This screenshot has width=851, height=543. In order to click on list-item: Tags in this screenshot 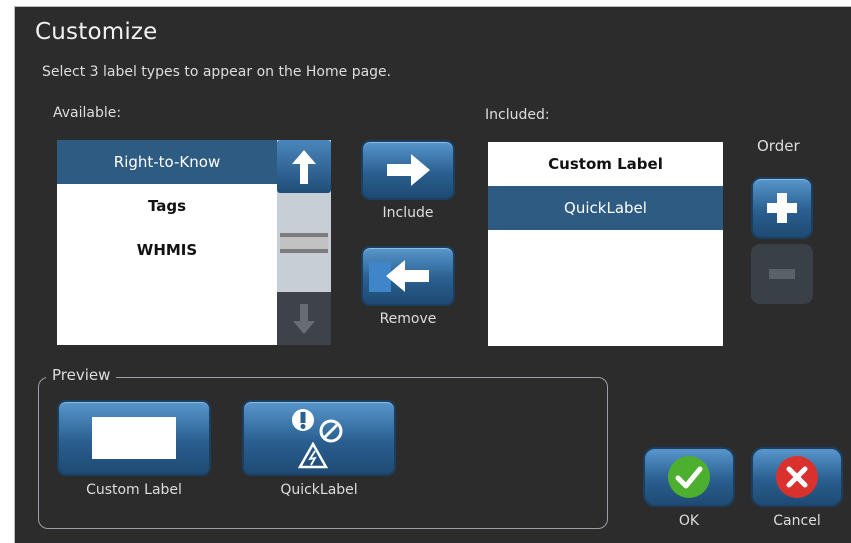, I will do `click(167, 206)`.